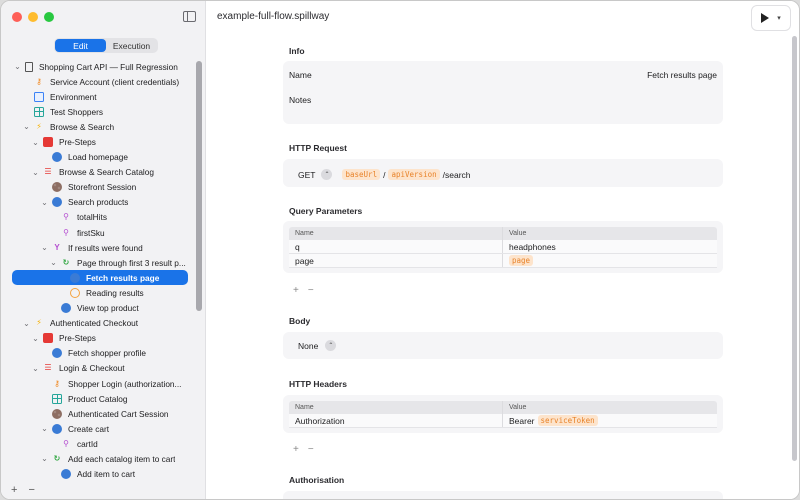 The width and height of the screenshot is (800, 500). I want to click on table-row: page page, so click(503, 261).